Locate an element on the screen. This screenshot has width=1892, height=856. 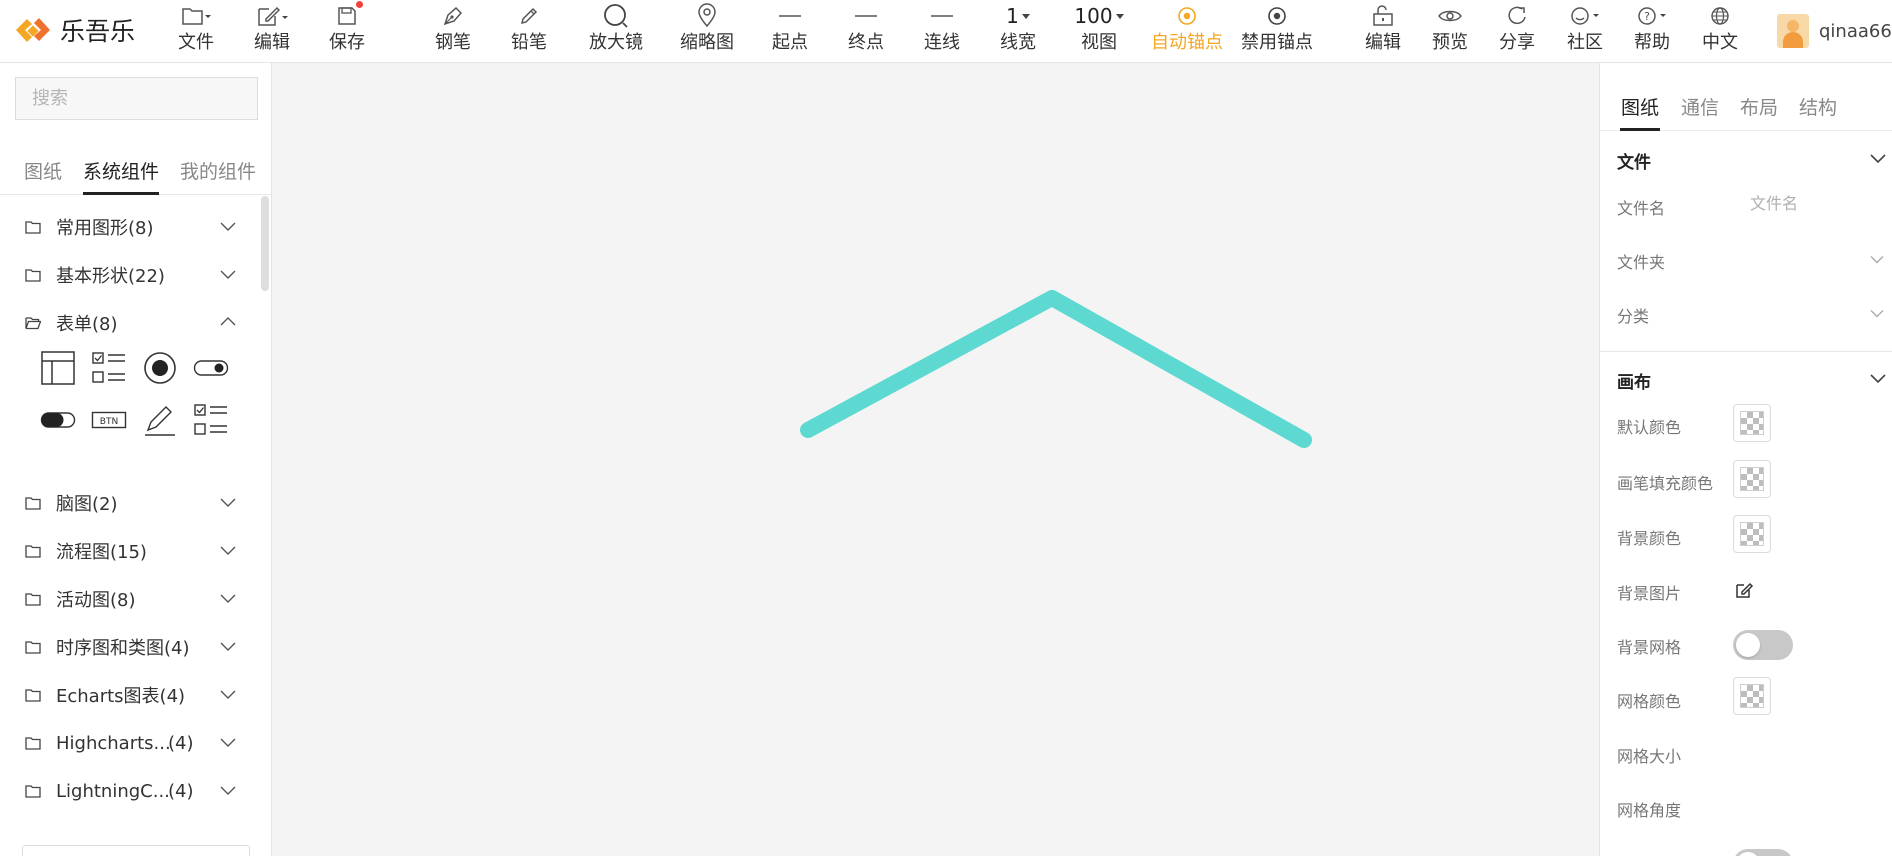
switch-off-icon is located at coordinates (58, 420).